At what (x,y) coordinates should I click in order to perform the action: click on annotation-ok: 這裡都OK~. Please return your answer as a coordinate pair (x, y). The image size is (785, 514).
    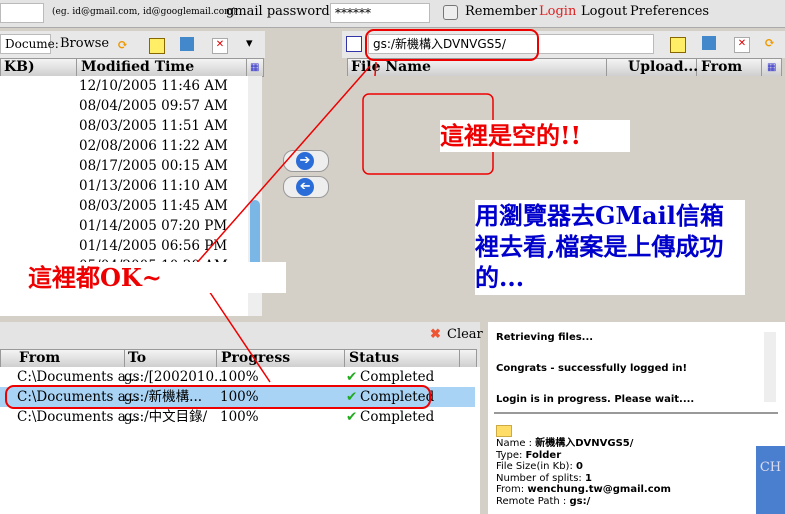
    Looking at the image, I should click on (157, 277).